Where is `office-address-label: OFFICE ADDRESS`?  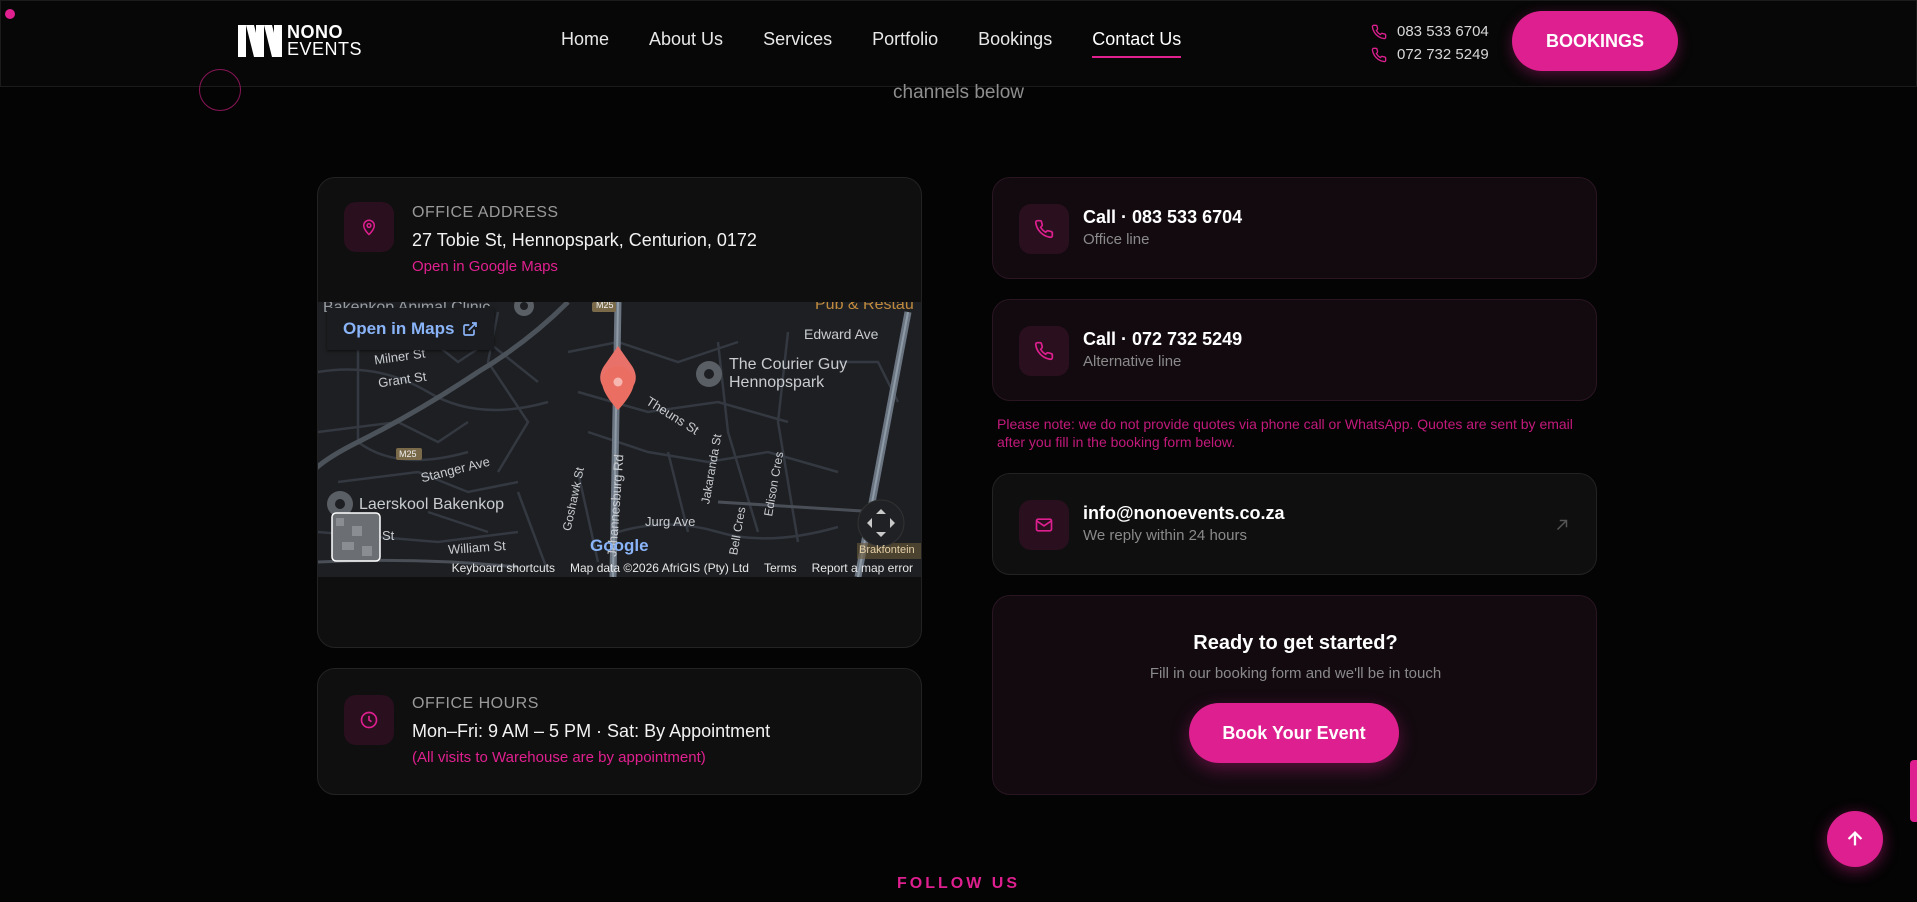 office-address-label: OFFICE ADDRESS is located at coordinates (485, 212).